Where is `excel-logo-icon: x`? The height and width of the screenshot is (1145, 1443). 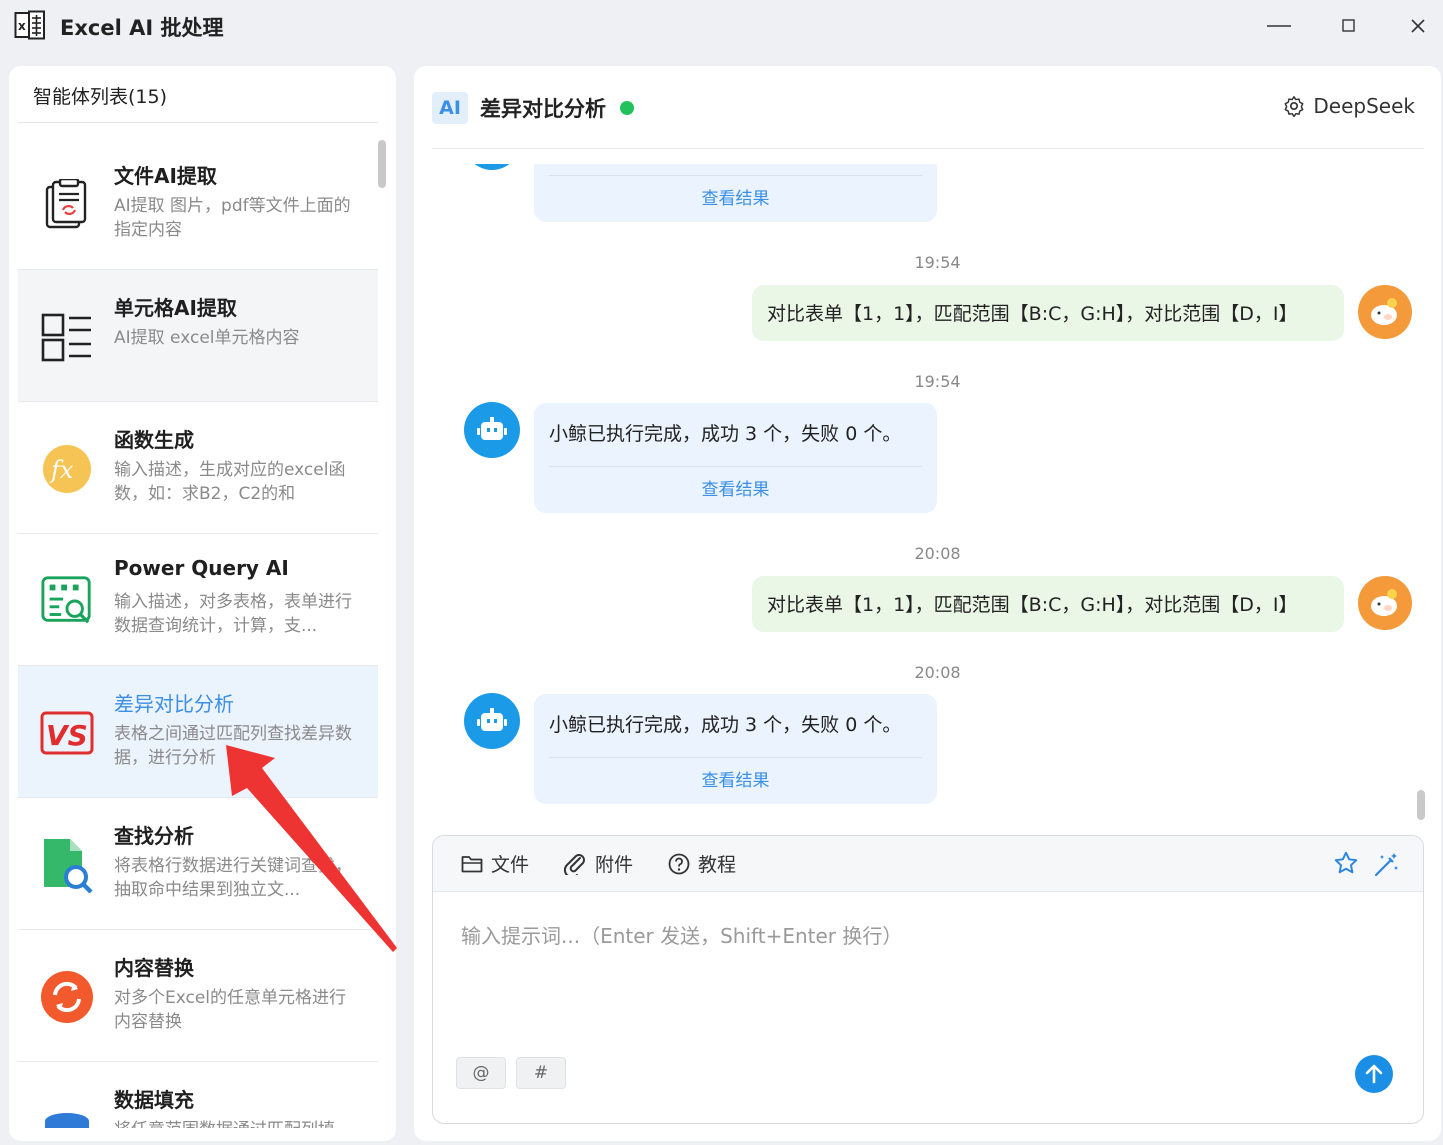 excel-logo-icon: x is located at coordinates (30, 25).